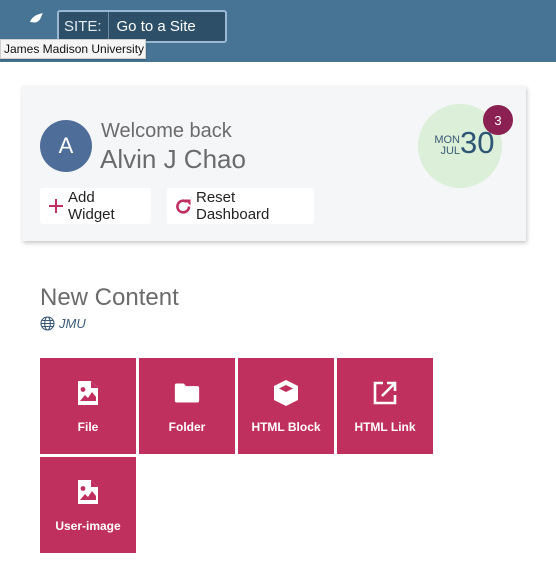 Image resolution: width=556 pixels, height=581 pixels. What do you see at coordinates (84, 26) in the screenshot?
I see `site-label: SITE:` at bounding box center [84, 26].